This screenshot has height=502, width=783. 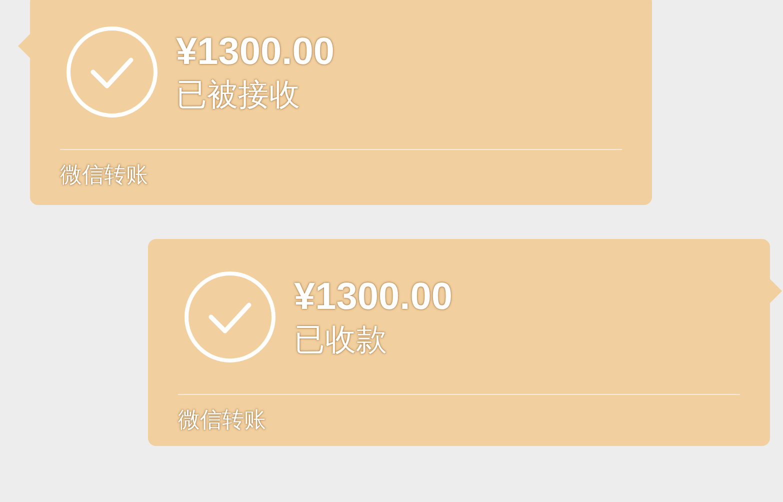 I want to click on transfer-status: 已被接收, so click(x=238, y=95).